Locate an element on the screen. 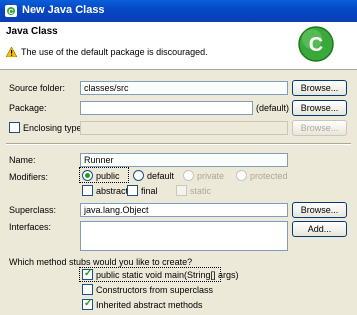 The width and height of the screenshot is (357, 315). title-bar: C New Java Class is located at coordinates (178, 11).